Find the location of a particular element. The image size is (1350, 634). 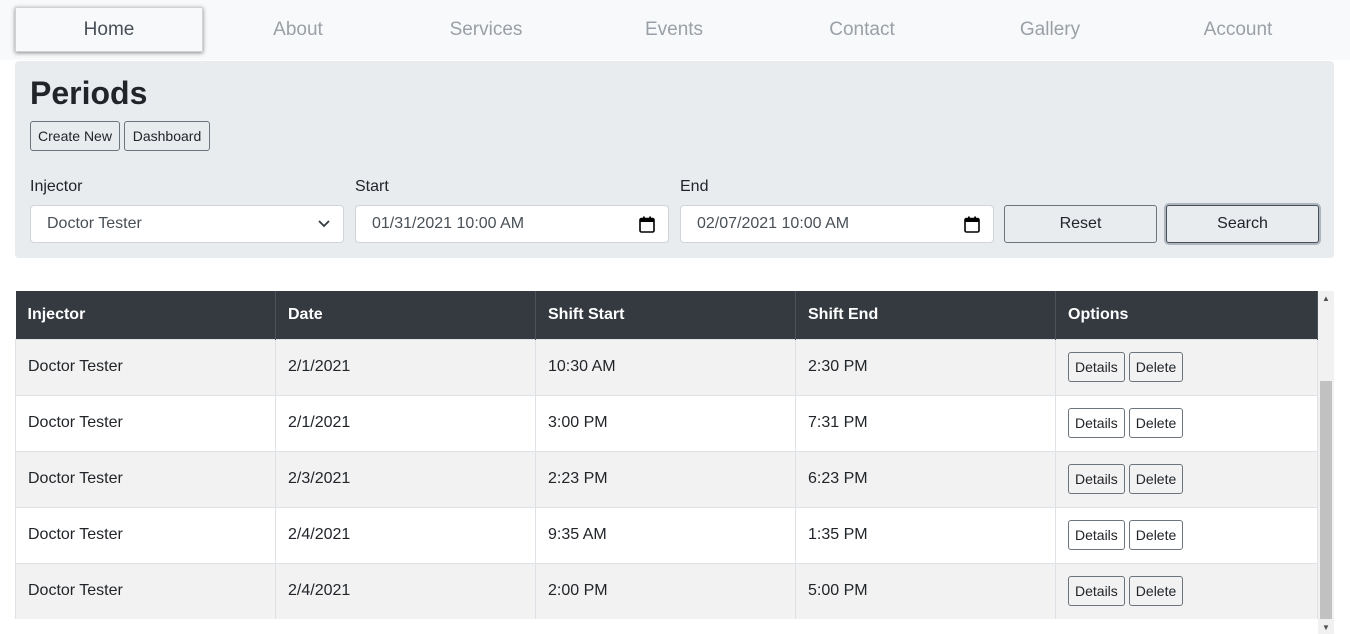

cell-shift-start: 10:30 AM is located at coordinates (665, 366).